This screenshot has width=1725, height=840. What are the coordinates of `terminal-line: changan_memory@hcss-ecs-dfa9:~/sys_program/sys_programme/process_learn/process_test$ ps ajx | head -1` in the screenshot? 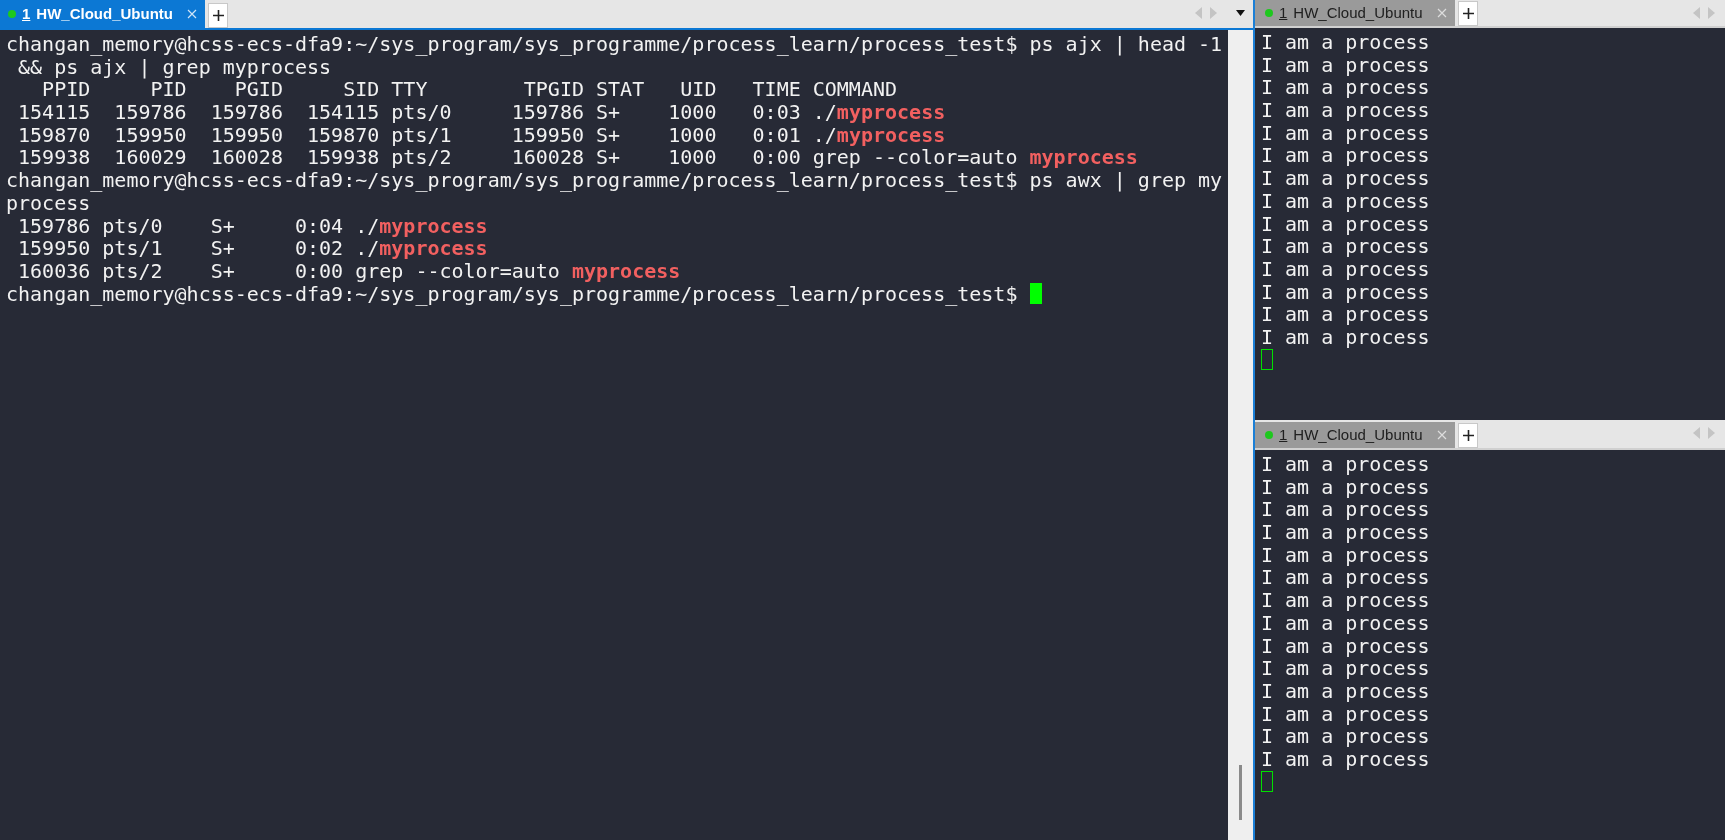 It's located at (615, 44).